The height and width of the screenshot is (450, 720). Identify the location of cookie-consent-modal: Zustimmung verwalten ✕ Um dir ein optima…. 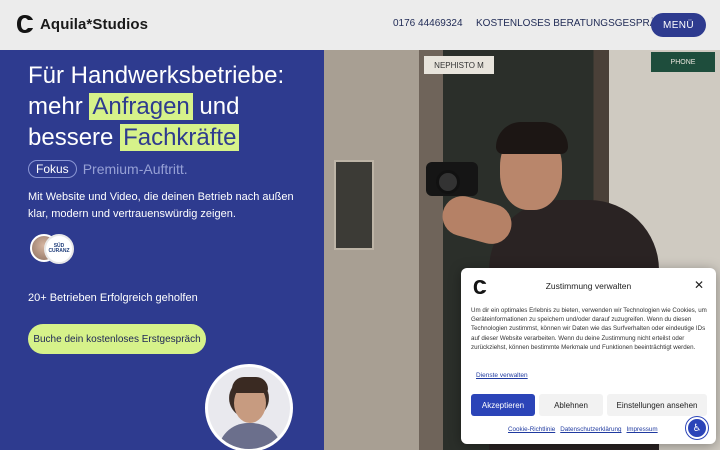
(588, 356).